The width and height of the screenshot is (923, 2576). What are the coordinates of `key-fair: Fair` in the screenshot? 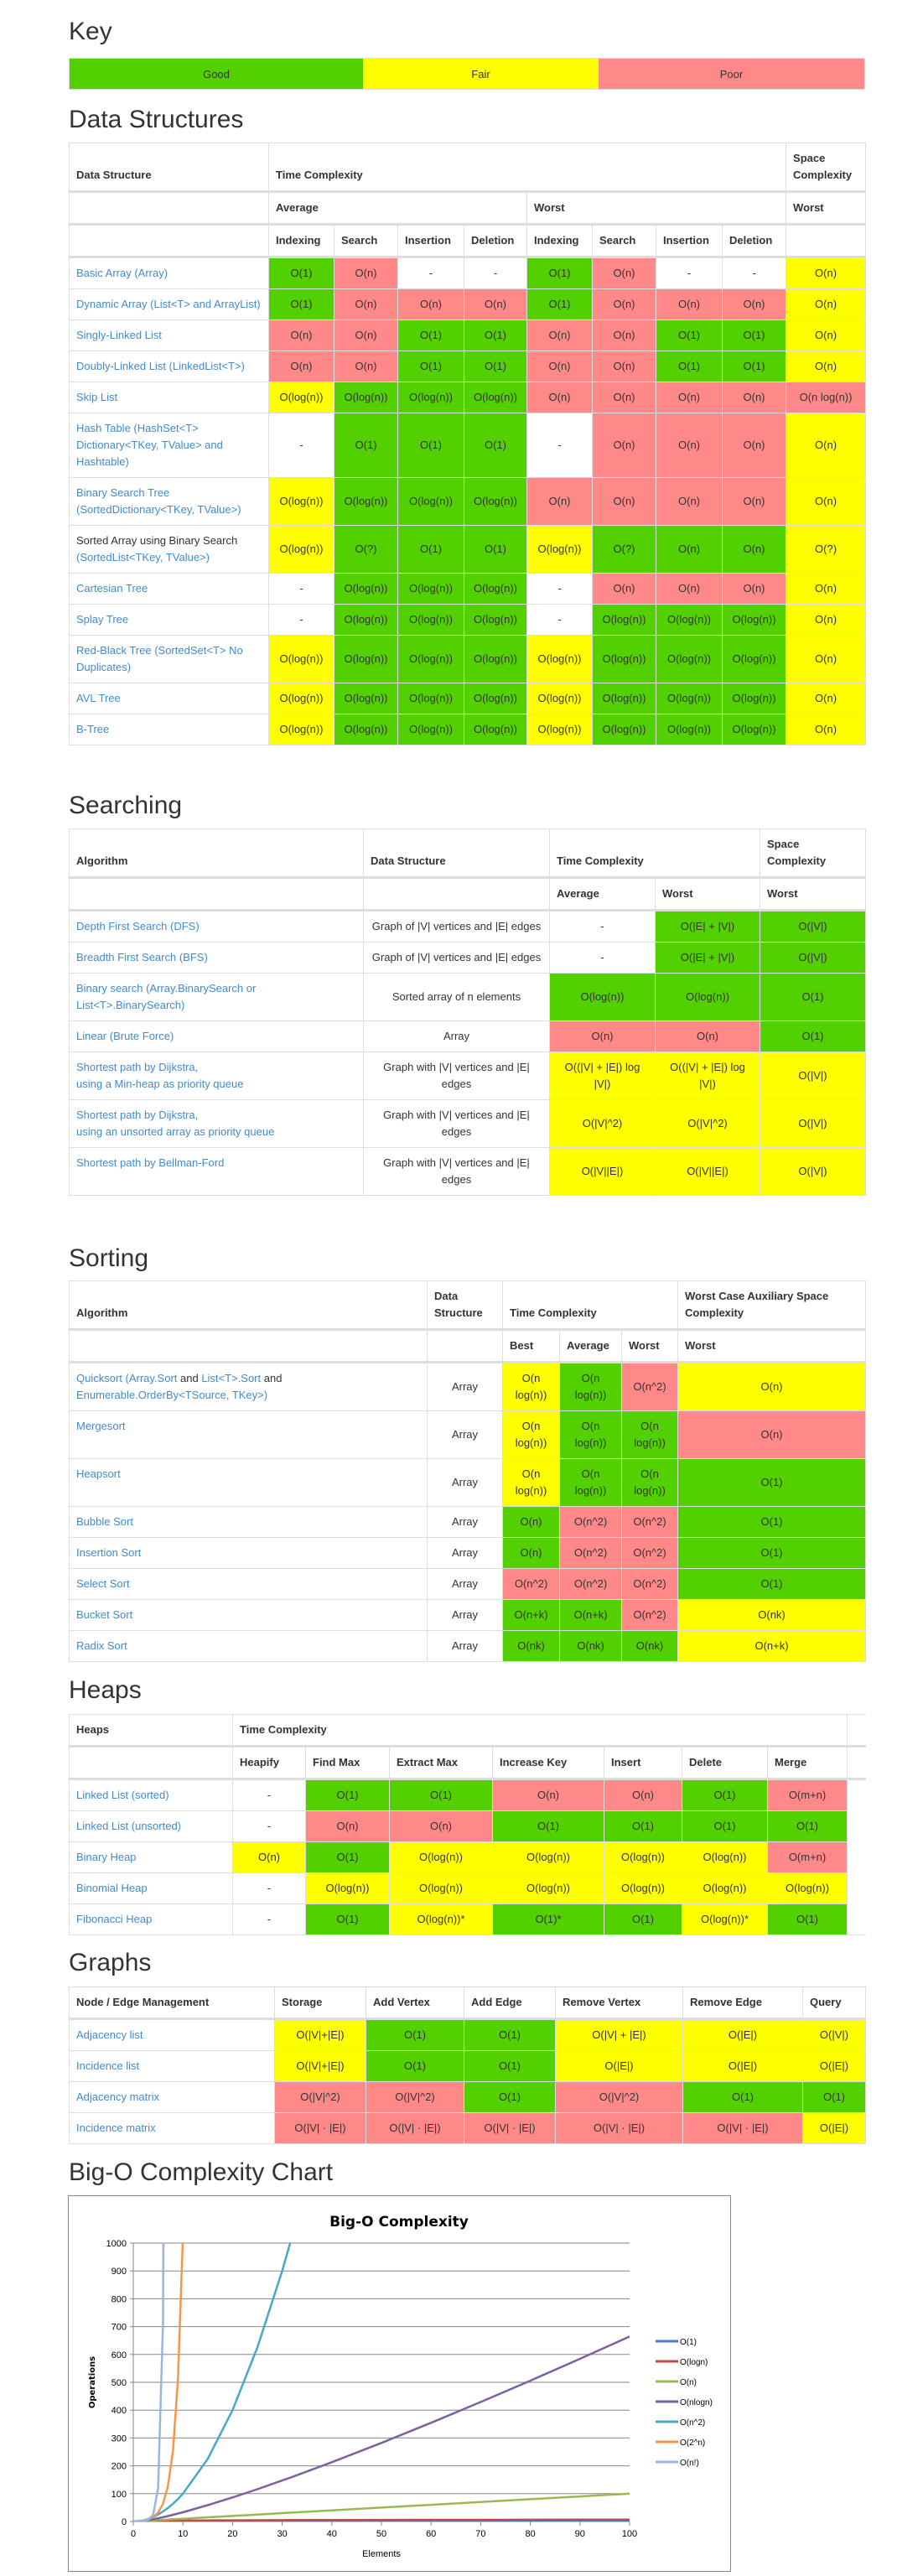 It's located at (481, 74).